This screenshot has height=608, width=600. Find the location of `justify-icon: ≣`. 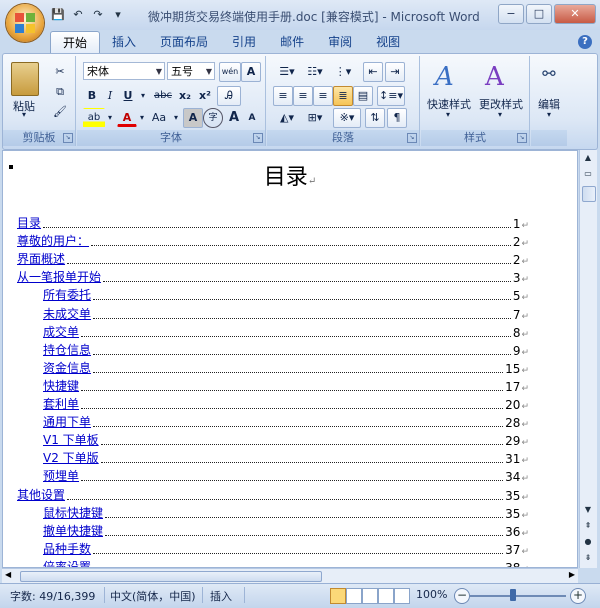

justify-icon: ≣ is located at coordinates (343, 96).